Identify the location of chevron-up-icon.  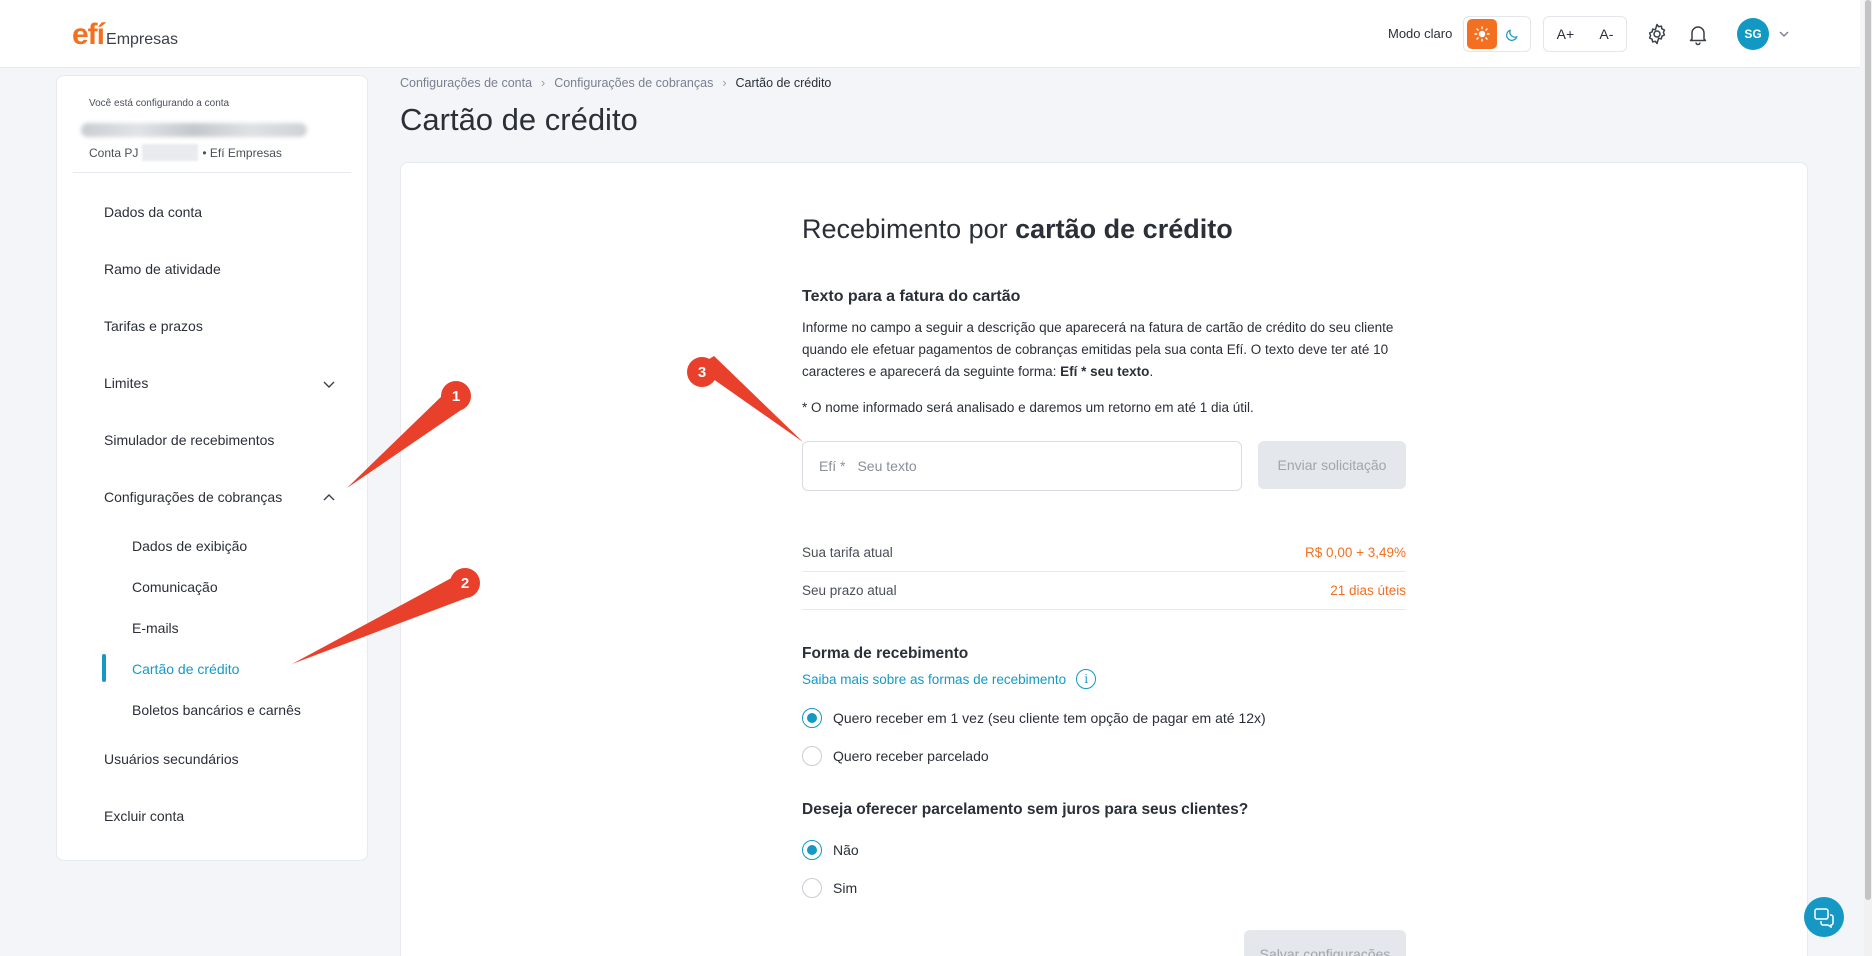
(329, 498).